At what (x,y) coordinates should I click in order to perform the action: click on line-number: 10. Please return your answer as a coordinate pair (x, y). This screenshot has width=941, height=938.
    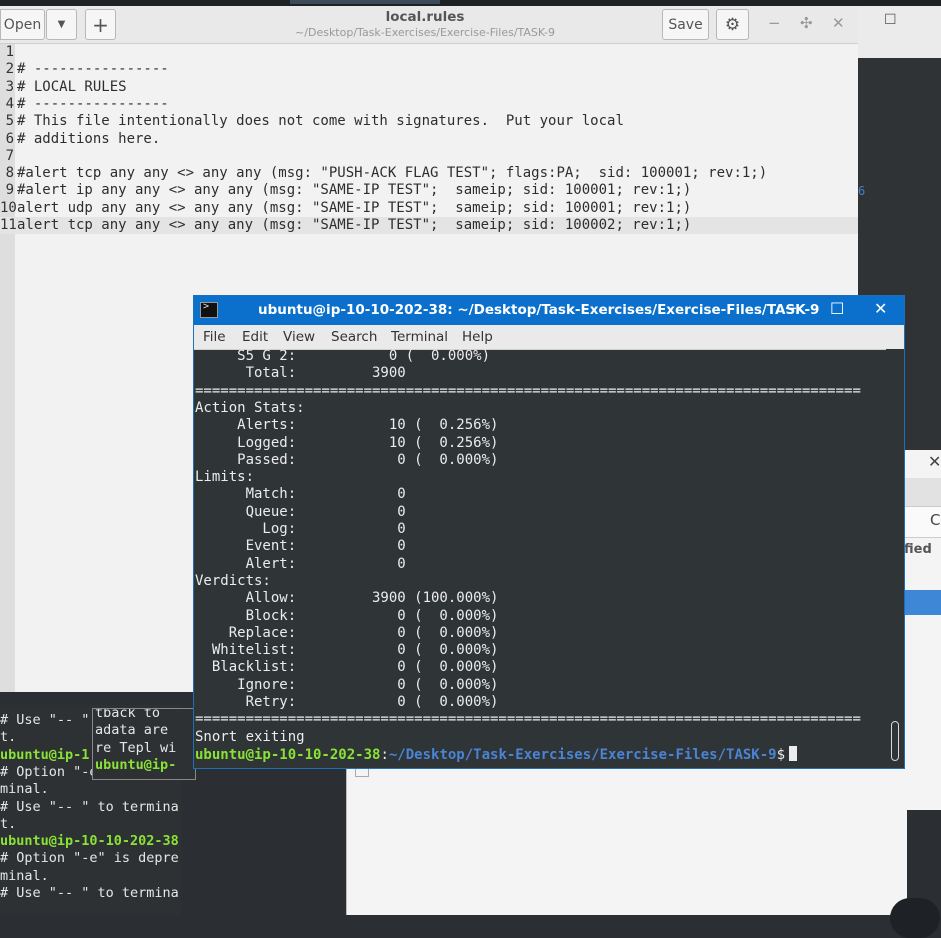
    Looking at the image, I should click on (8, 207).